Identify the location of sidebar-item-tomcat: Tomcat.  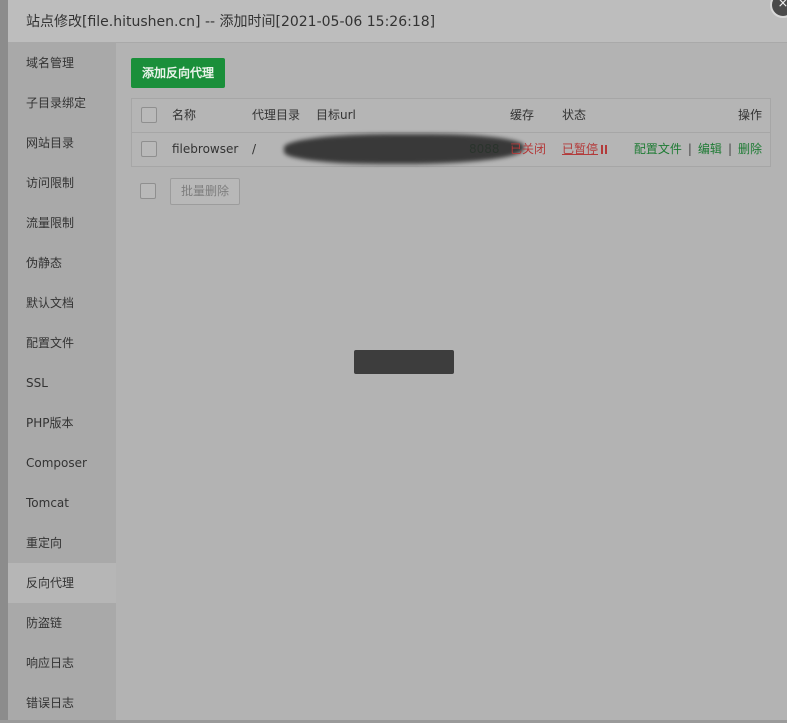
(62, 503).